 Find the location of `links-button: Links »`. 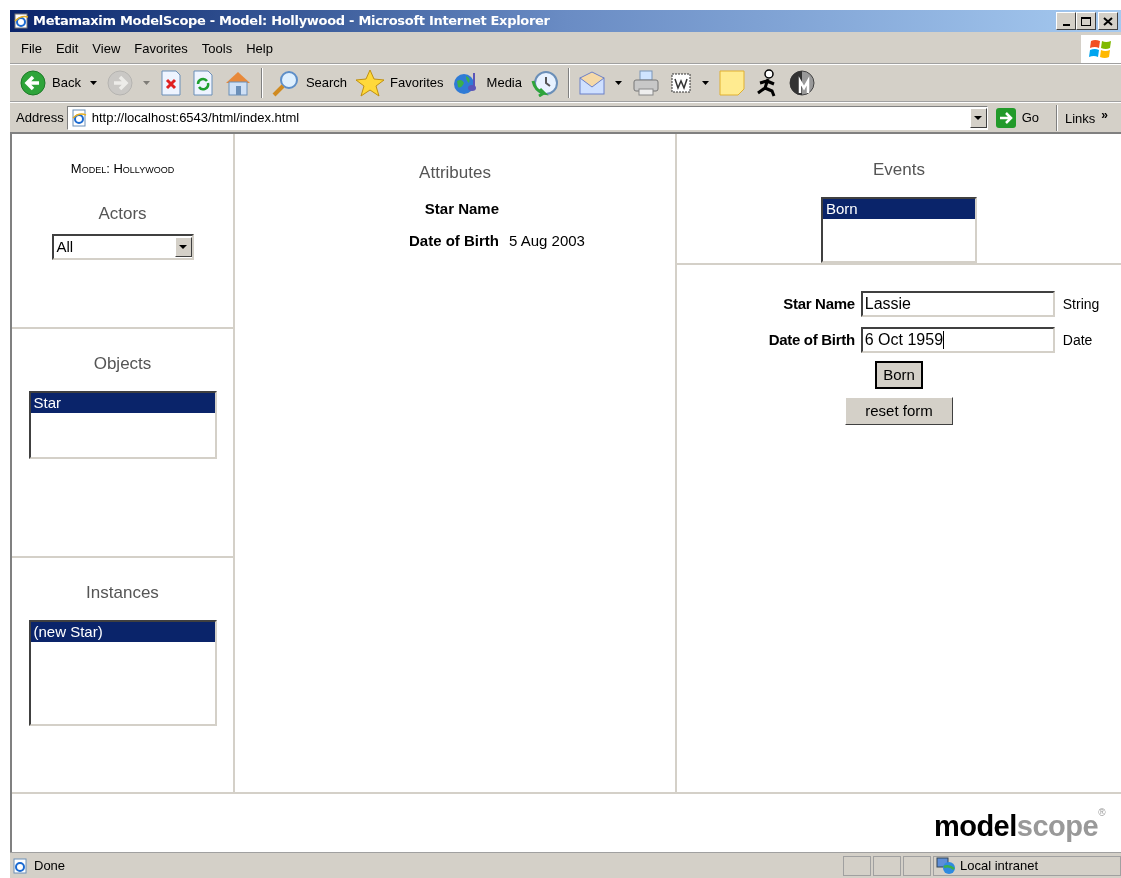

links-button: Links » is located at coordinates (1091, 117).